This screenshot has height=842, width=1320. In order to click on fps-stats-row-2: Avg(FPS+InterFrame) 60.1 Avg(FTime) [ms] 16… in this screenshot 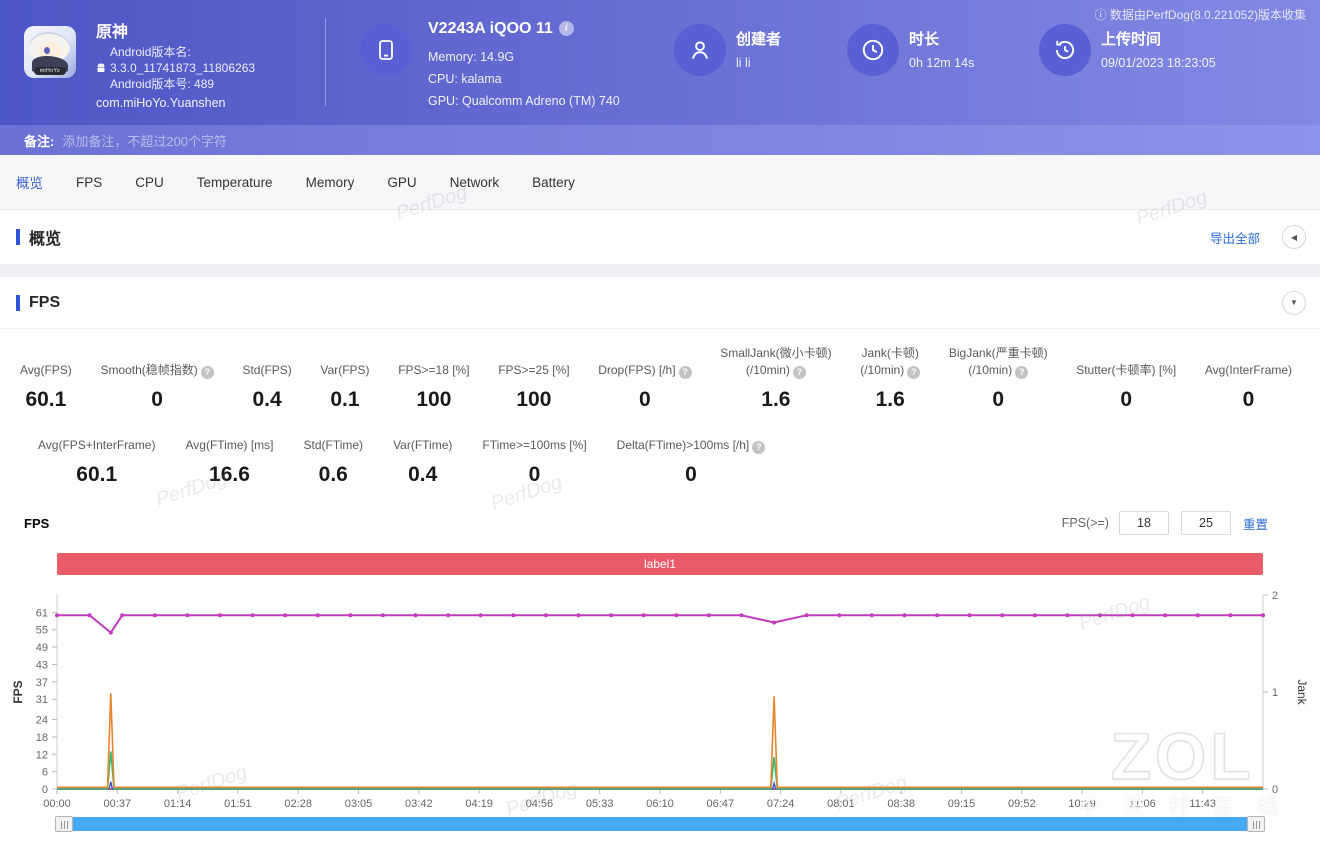, I will do `click(660, 463)`.